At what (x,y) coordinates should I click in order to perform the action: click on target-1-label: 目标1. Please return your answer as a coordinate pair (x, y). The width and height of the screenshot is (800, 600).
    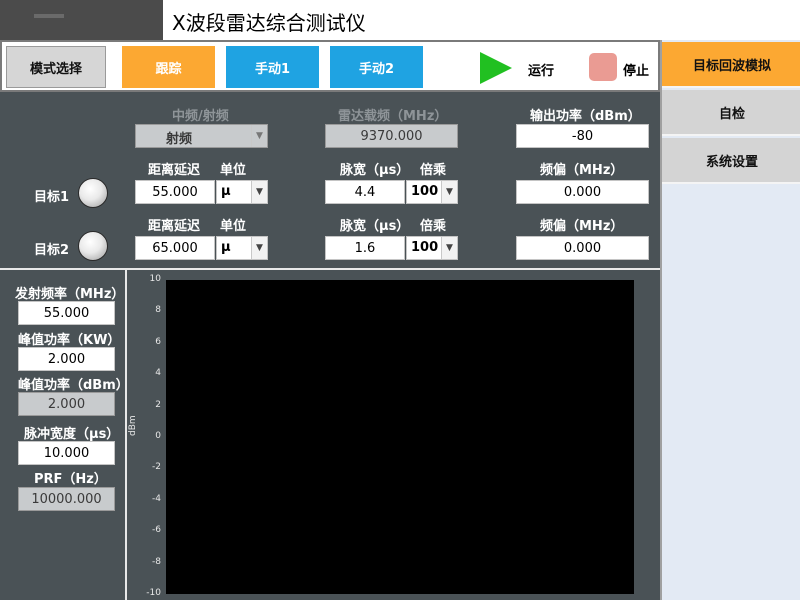
    Looking at the image, I should click on (52, 197).